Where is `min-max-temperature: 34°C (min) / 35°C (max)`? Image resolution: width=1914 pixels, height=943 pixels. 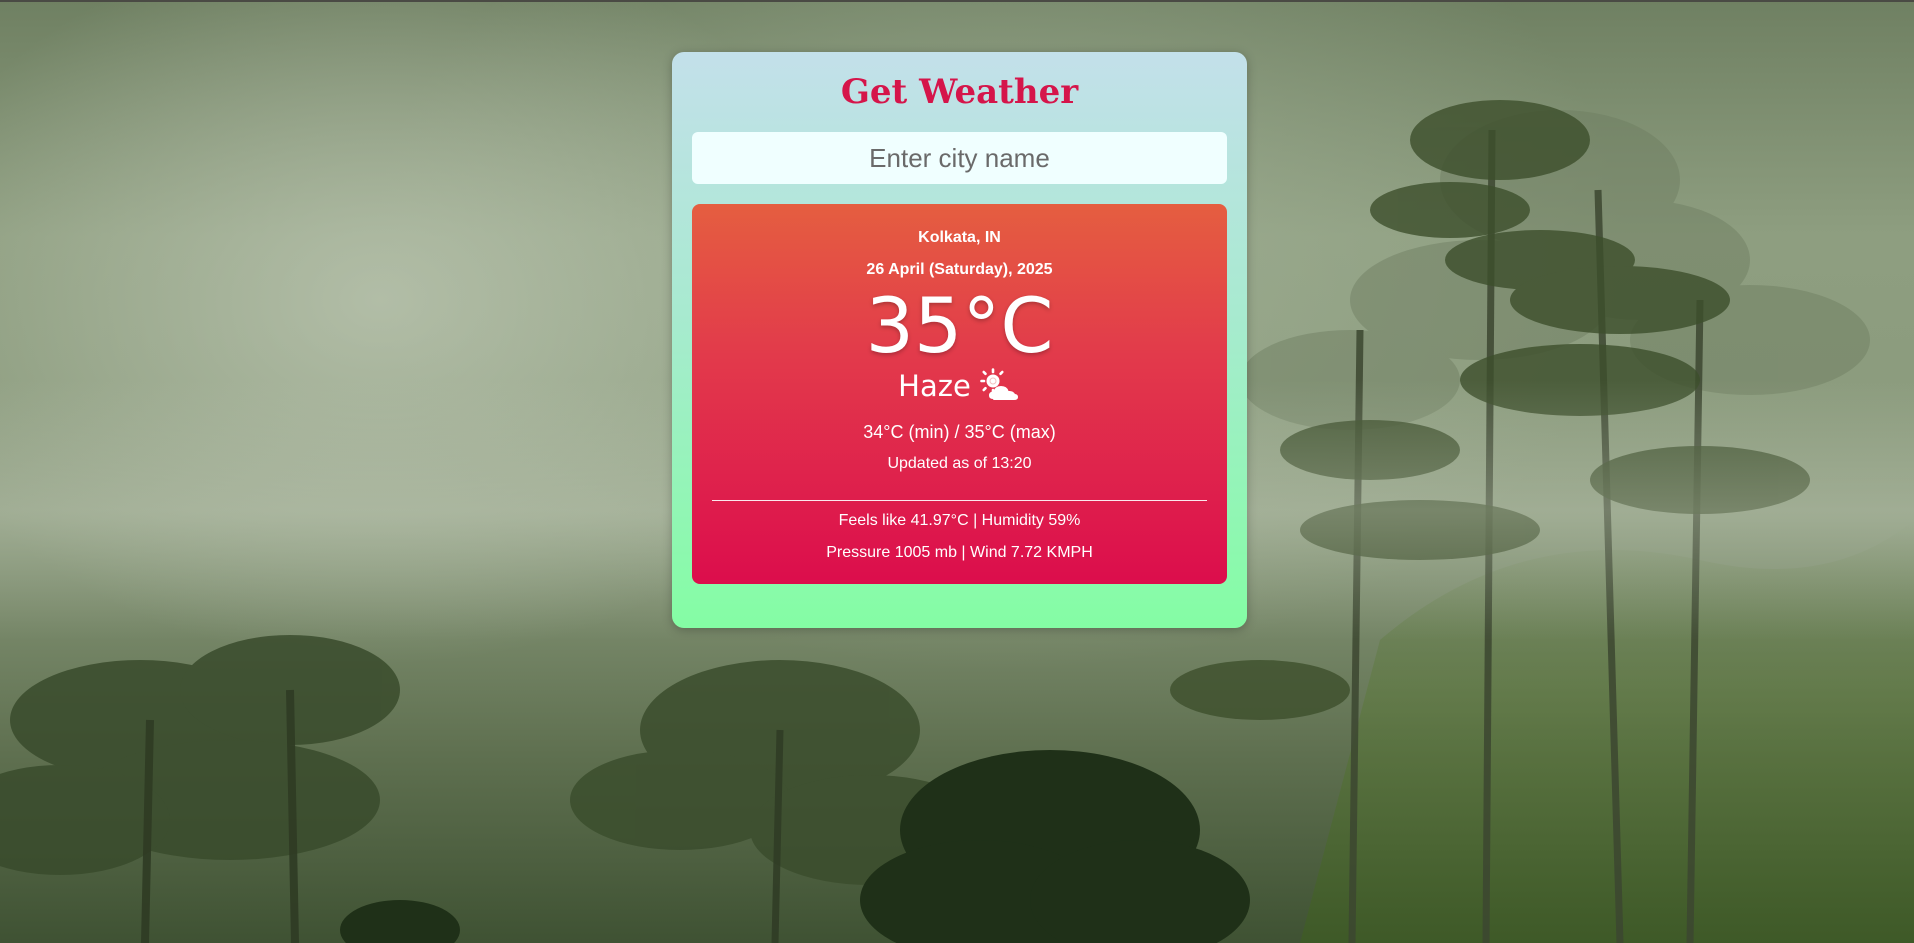
min-max-temperature: 34°C (min) / 35°C (max) is located at coordinates (959, 432).